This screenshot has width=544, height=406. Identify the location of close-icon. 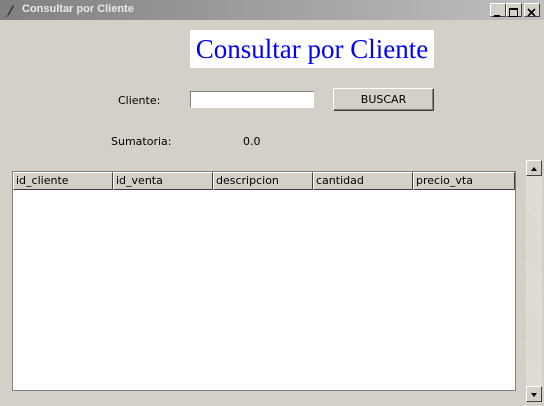
(531, 12).